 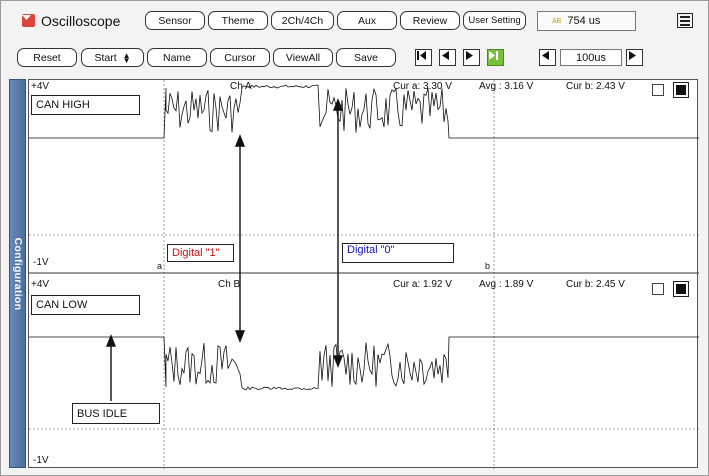 I want to click on configuration-label: Configuration, so click(x=17, y=273).